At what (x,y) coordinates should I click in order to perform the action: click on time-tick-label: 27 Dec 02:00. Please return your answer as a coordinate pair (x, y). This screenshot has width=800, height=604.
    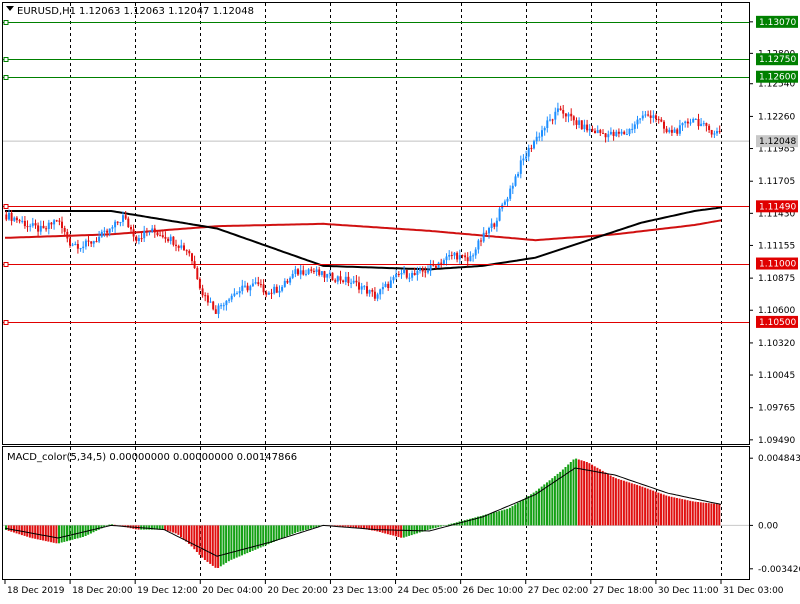
    Looking at the image, I should click on (558, 591).